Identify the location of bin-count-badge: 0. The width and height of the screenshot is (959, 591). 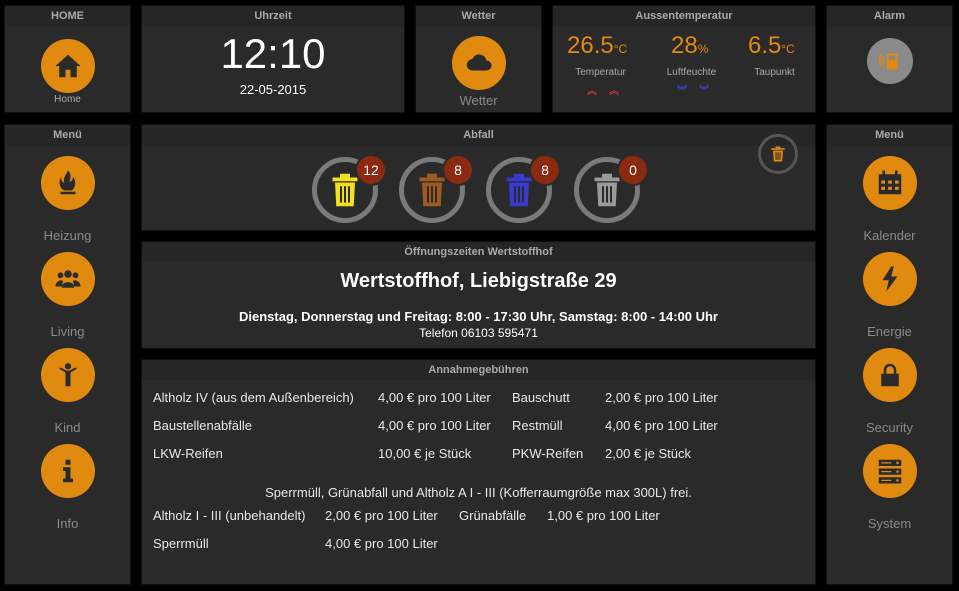
(633, 170).